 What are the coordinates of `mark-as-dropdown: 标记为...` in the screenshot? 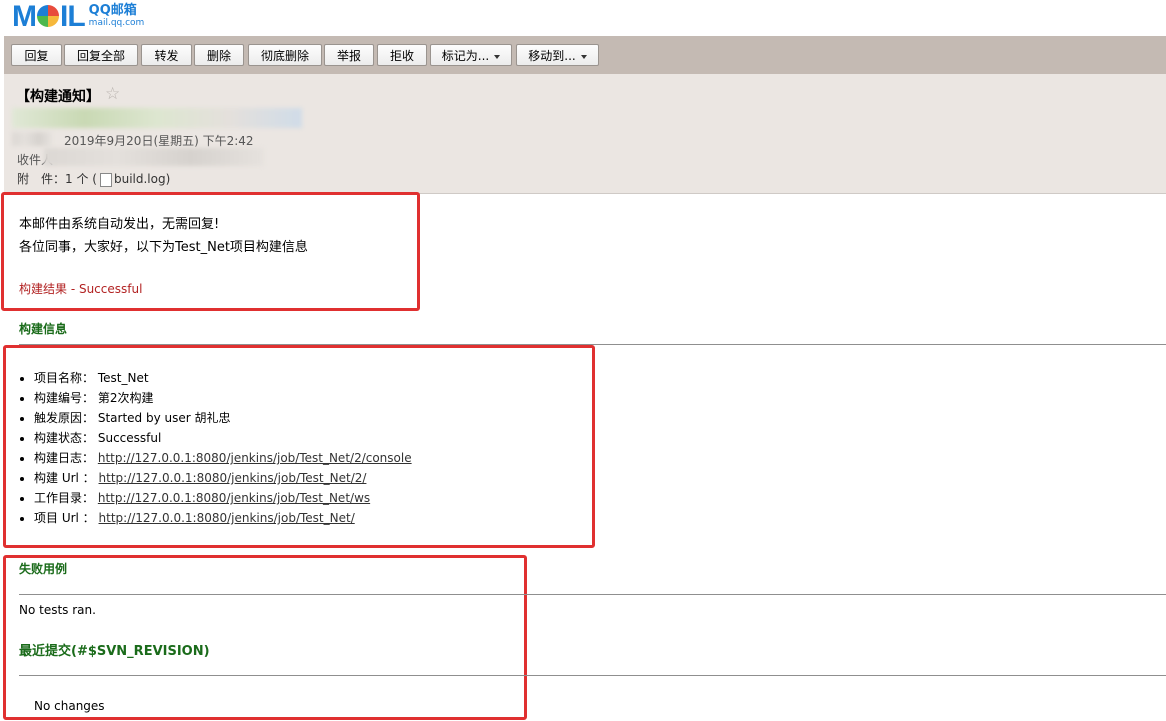 It's located at (471, 55).